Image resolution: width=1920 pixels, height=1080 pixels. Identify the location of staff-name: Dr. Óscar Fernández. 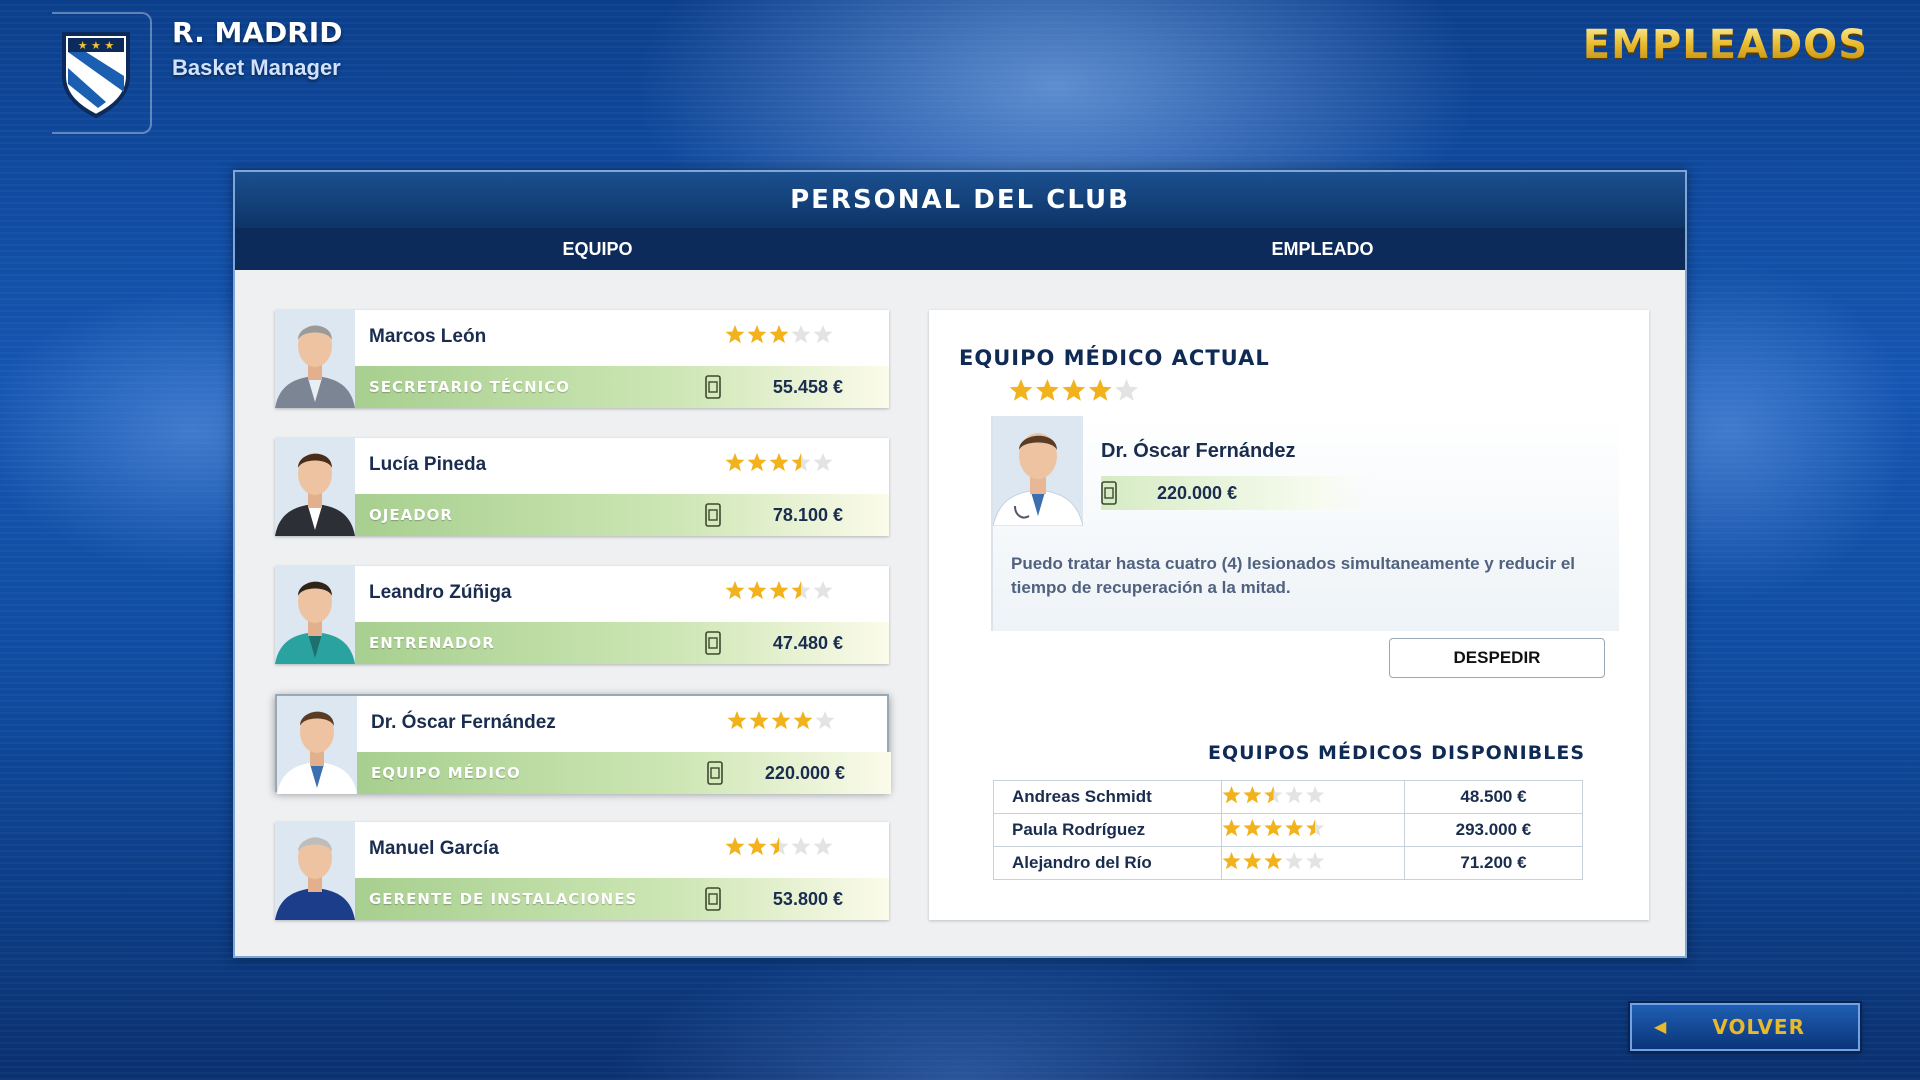
(463, 722).